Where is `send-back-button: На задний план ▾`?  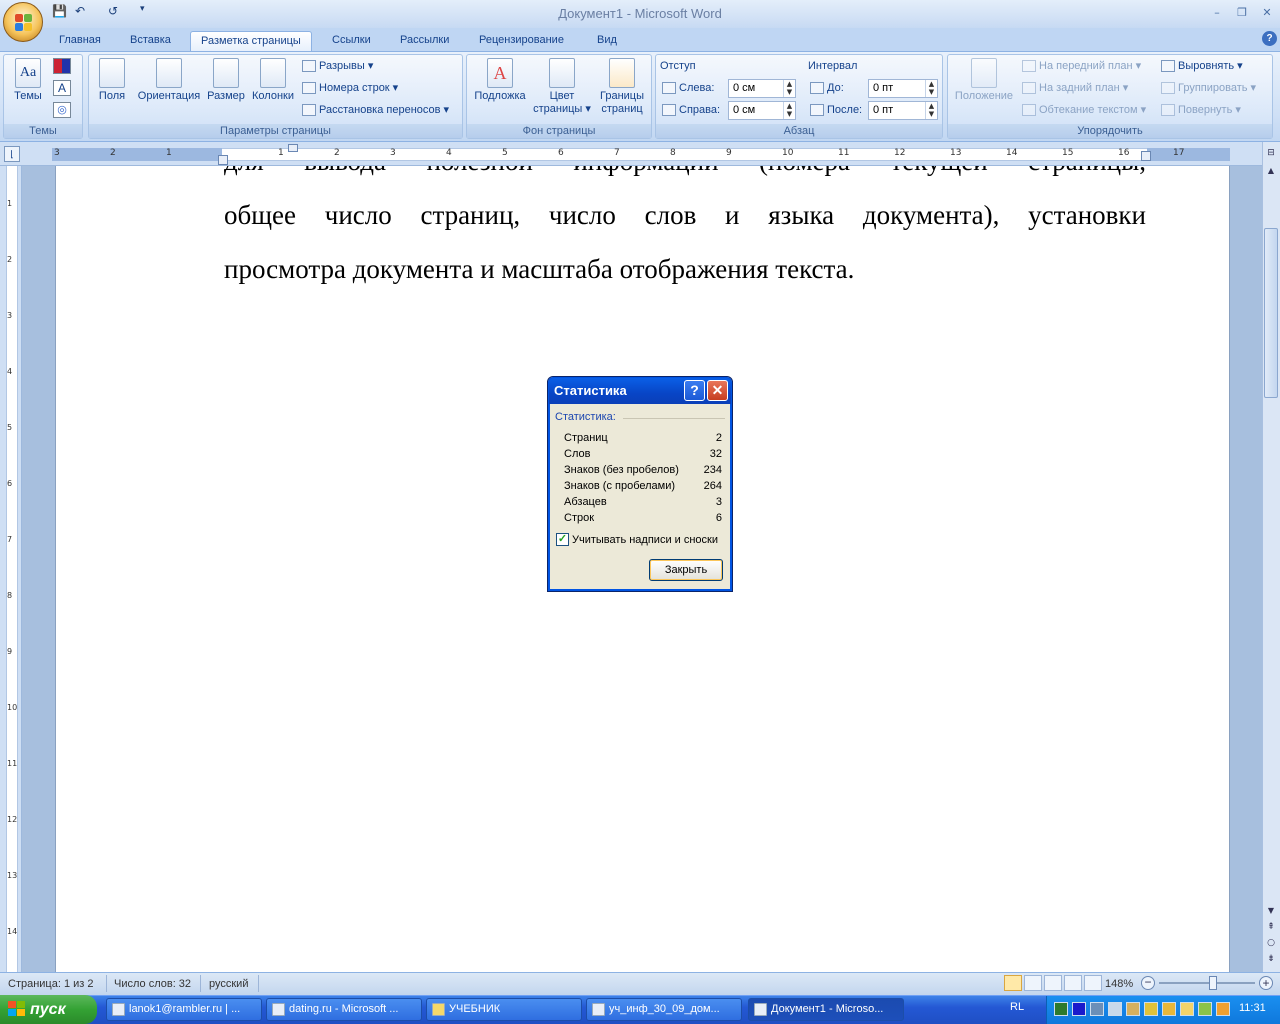
send-back-button: На задний план ▾ is located at coordinates (1075, 88).